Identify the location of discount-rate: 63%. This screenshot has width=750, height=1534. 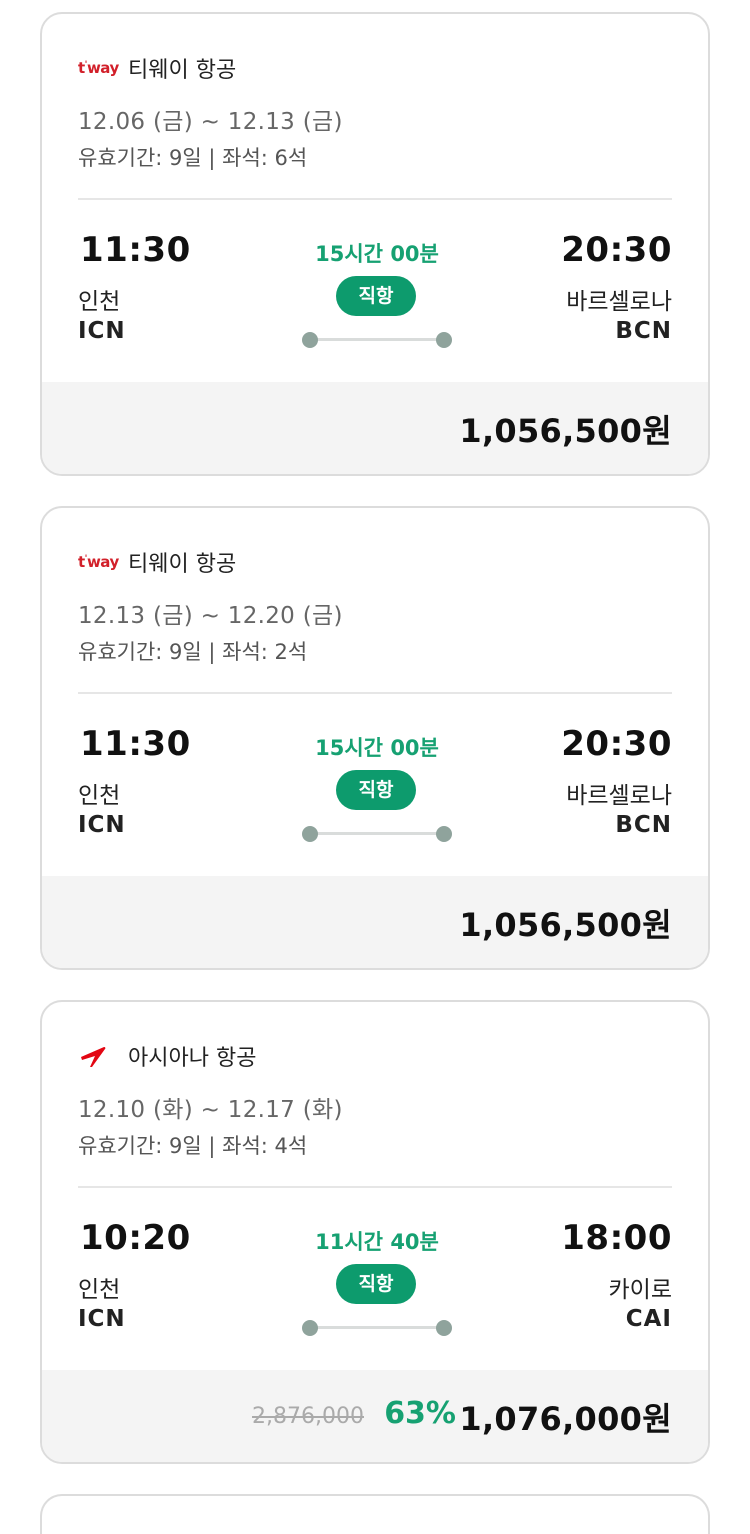
(420, 1413).